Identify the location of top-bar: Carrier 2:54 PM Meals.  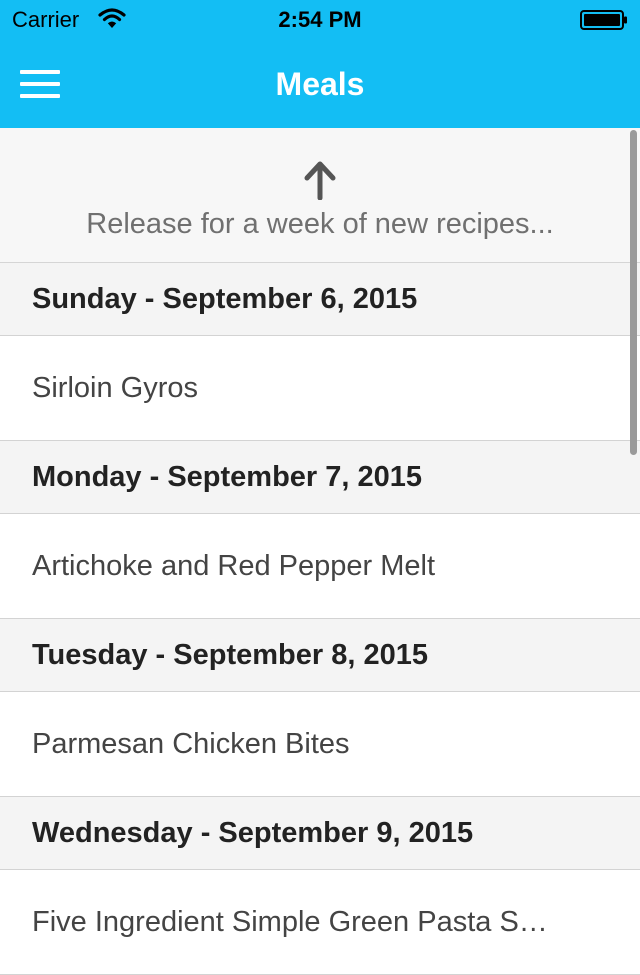
(320, 64).